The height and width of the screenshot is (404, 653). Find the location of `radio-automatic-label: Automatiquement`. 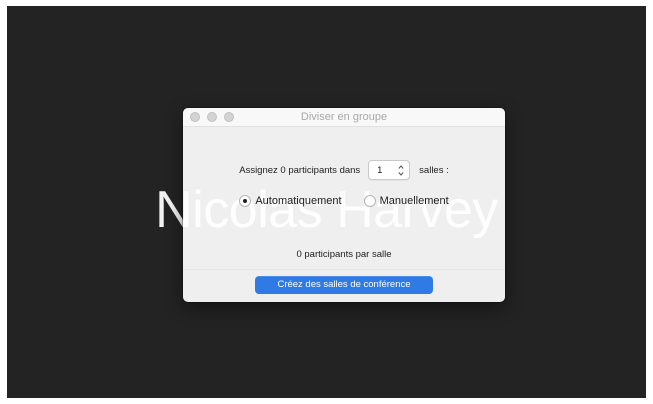

radio-automatic-label: Automatiquement is located at coordinates (298, 201).